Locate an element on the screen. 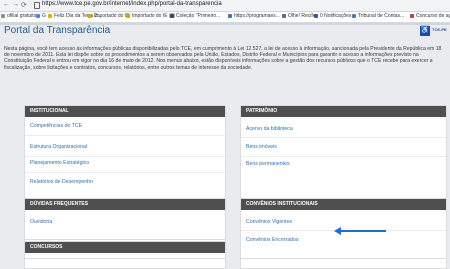  link-relatorios-desempenho: Relatórios de Desempenho is located at coordinates (61, 182).